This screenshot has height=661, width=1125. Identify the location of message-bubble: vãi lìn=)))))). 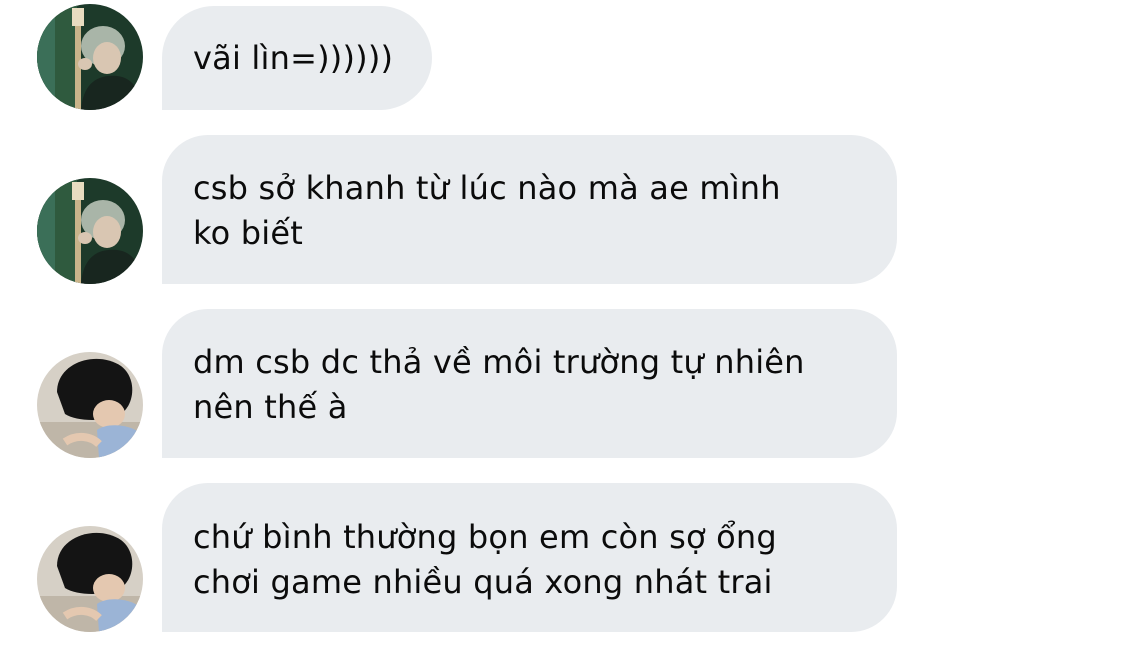
(297, 58).